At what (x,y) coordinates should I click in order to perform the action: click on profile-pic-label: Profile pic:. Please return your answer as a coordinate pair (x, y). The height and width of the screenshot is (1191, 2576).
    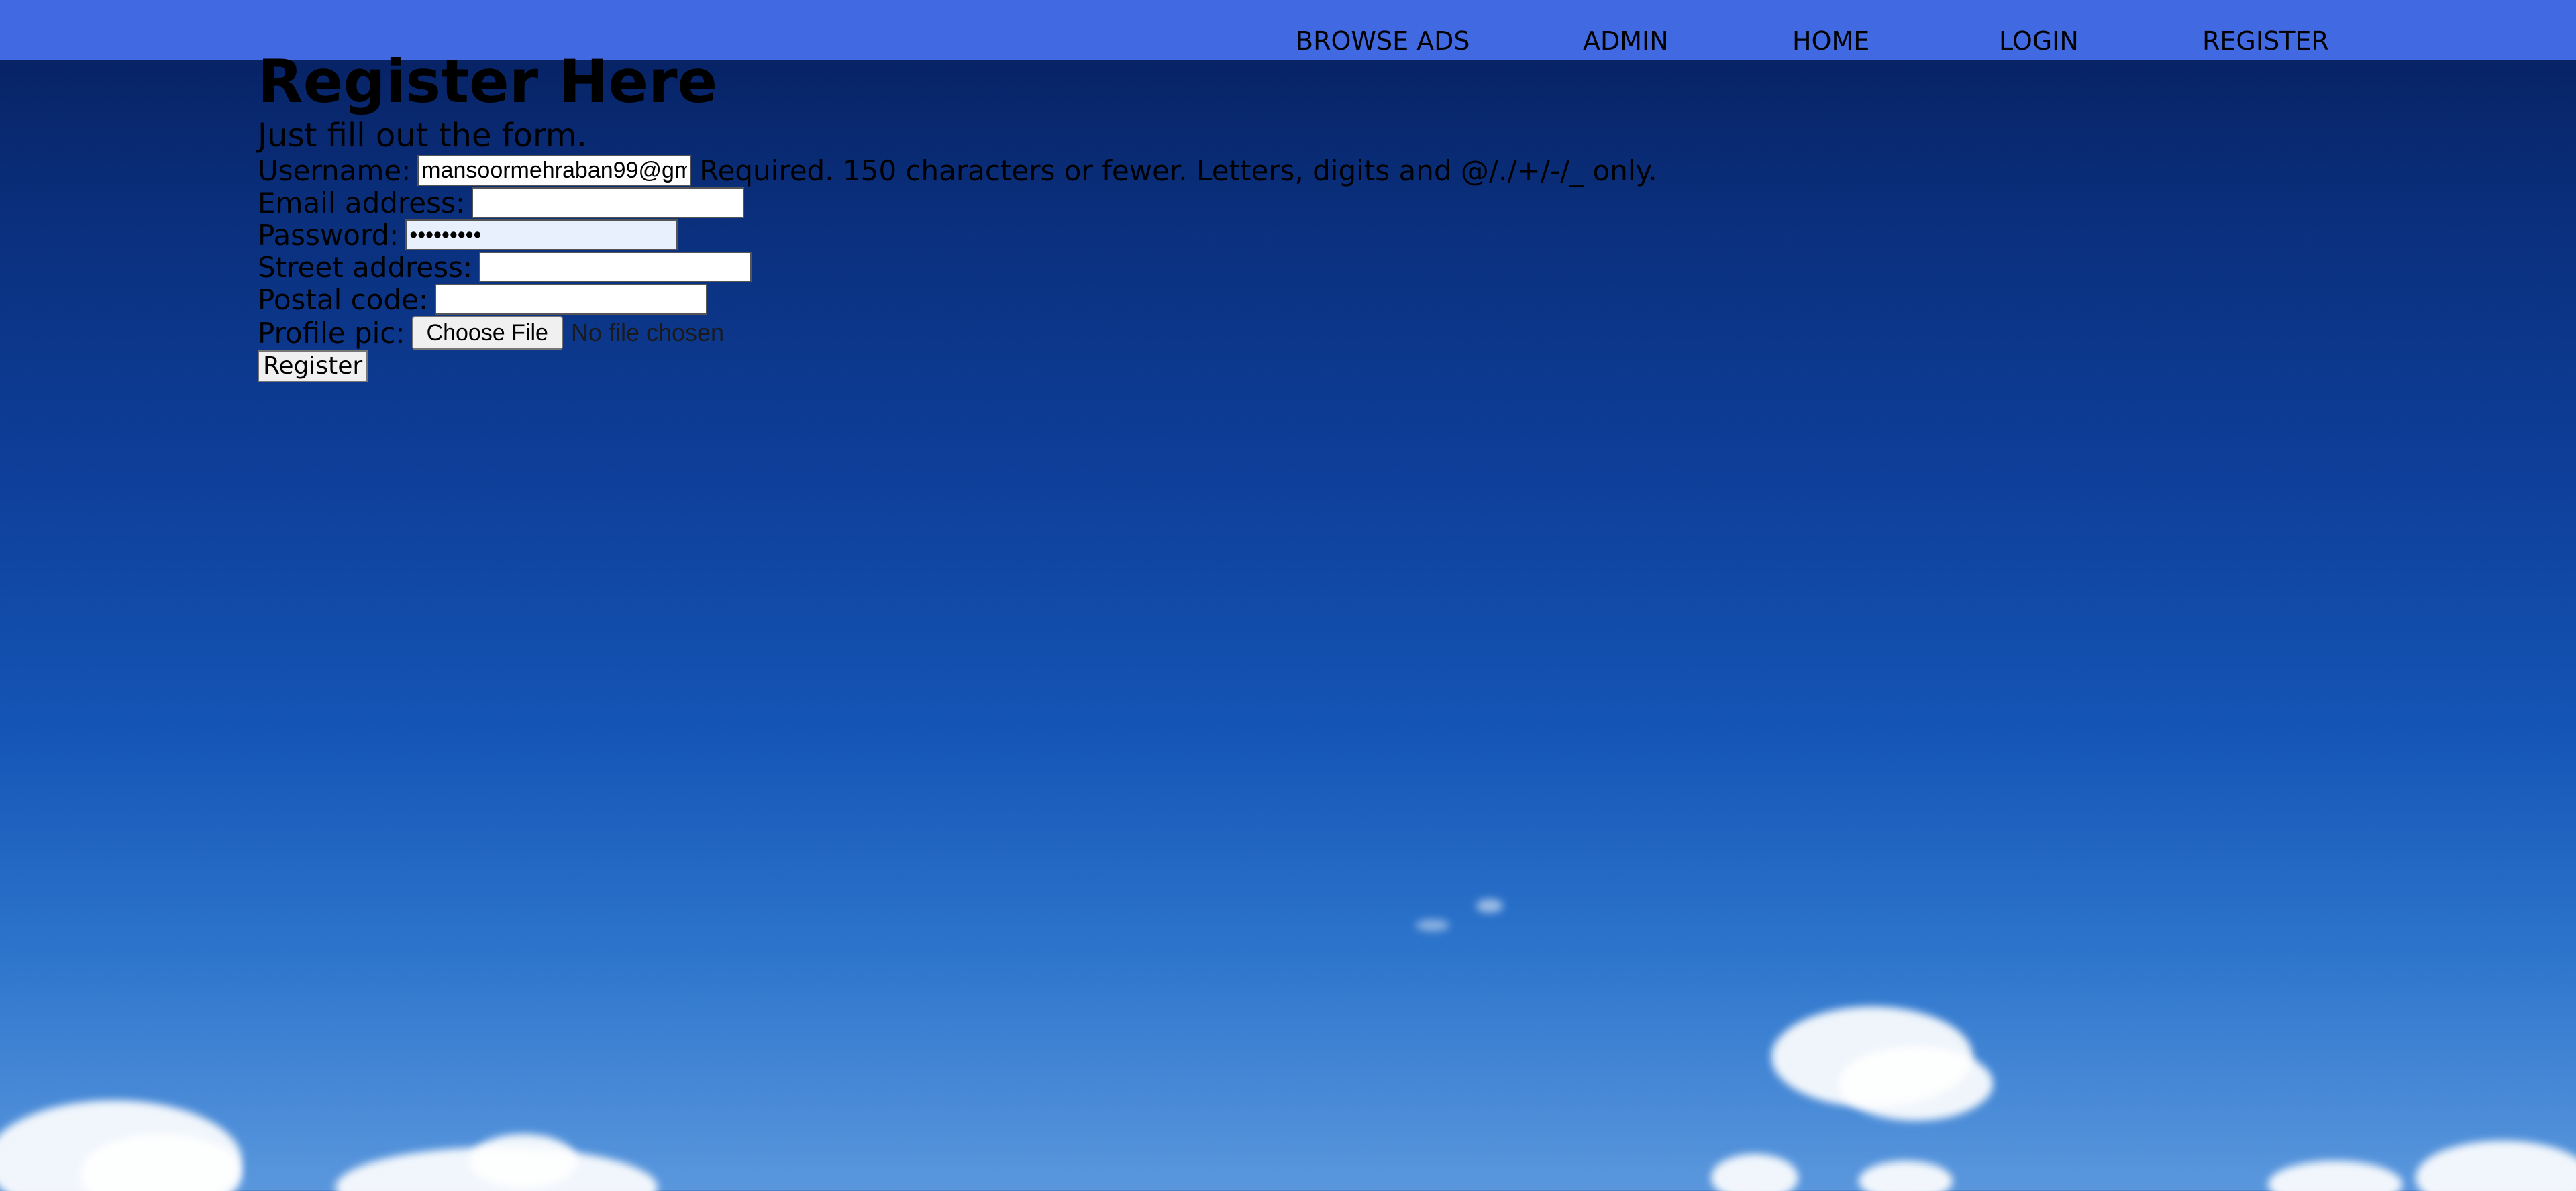
    Looking at the image, I should click on (331, 333).